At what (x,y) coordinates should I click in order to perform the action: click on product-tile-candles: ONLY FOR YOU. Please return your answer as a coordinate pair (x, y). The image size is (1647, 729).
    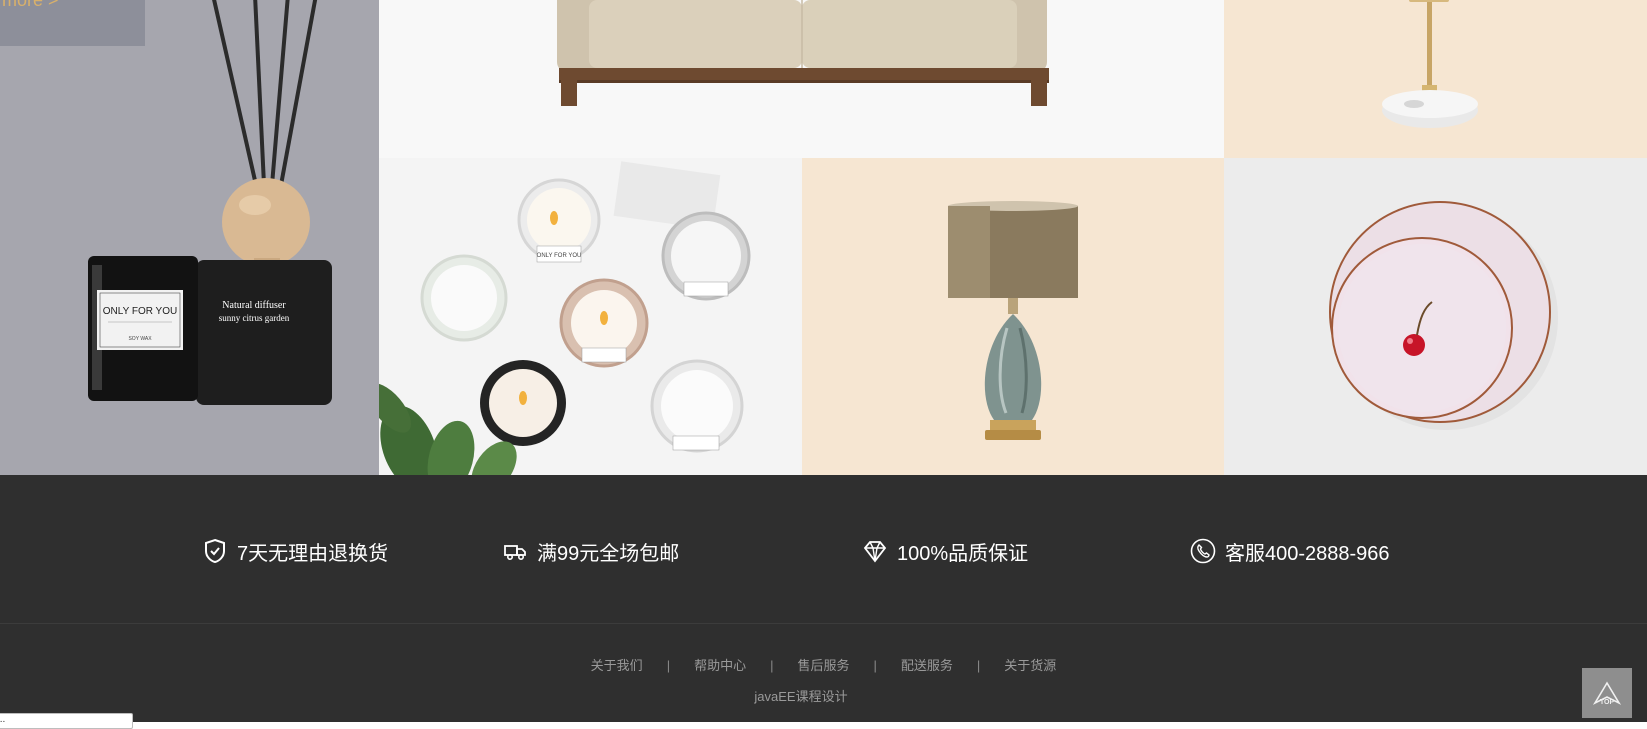
    Looking at the image, I should click on (590, 316).